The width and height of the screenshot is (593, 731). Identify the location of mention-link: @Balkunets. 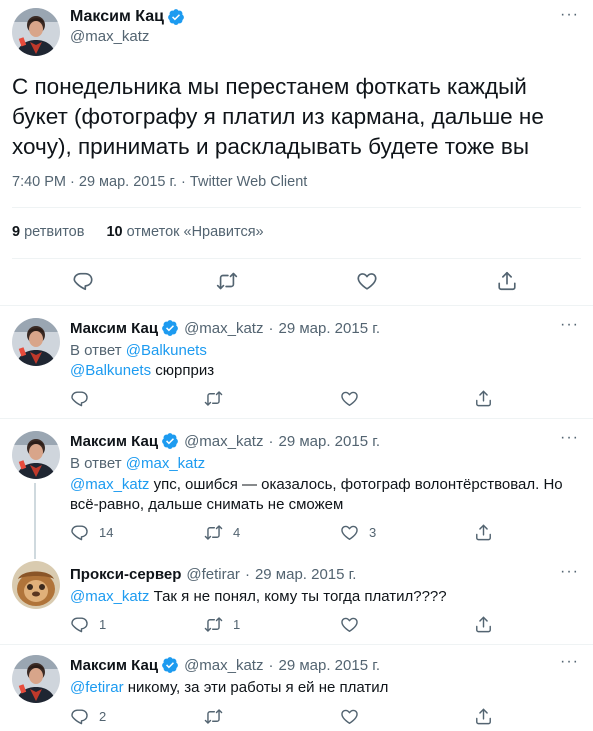
(110, 370).